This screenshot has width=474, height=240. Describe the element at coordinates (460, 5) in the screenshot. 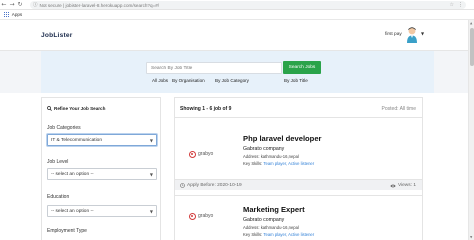

I see `menu-icon: ⋮` at that location.